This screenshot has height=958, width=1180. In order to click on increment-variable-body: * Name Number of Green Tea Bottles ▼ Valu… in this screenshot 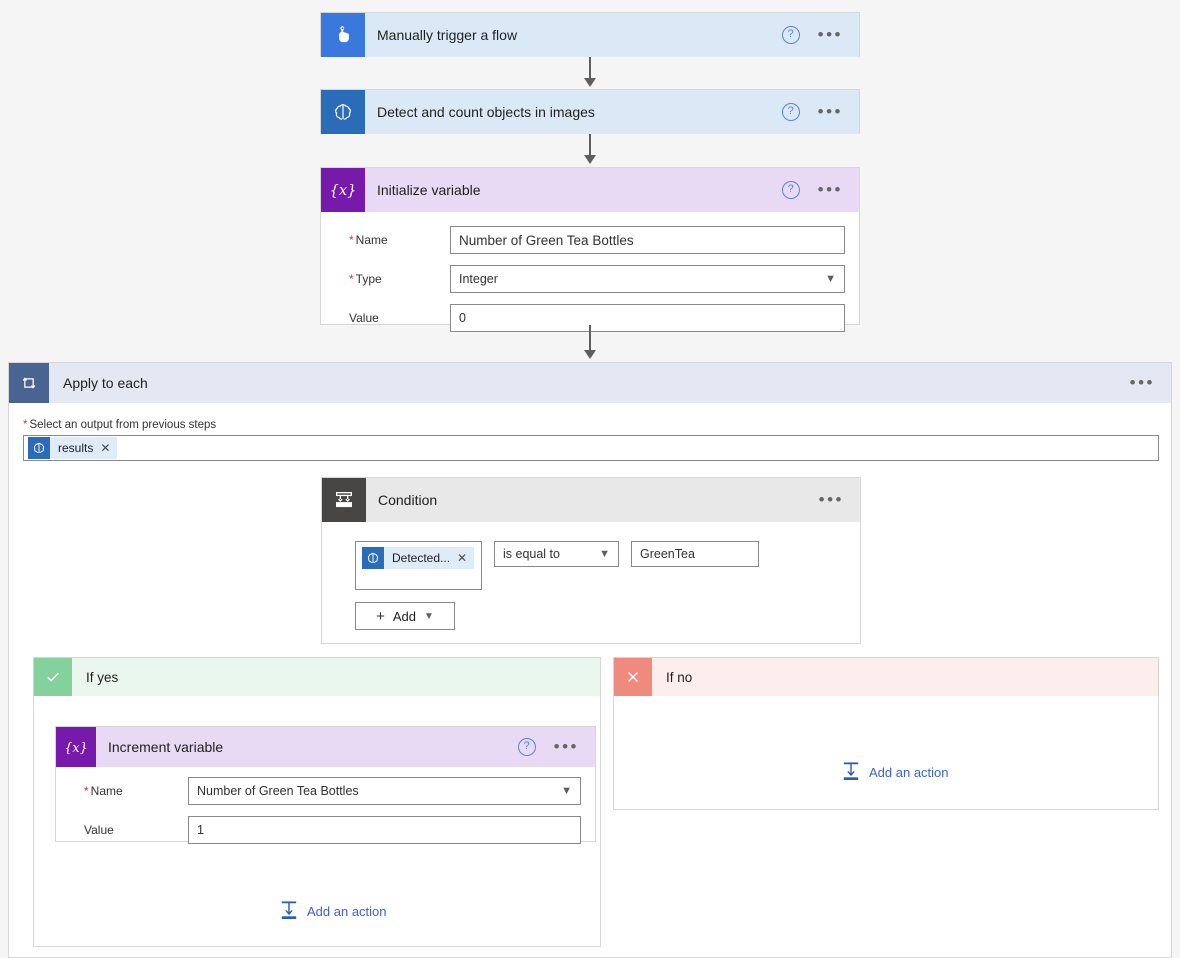, I will do `click(325, 811)`.